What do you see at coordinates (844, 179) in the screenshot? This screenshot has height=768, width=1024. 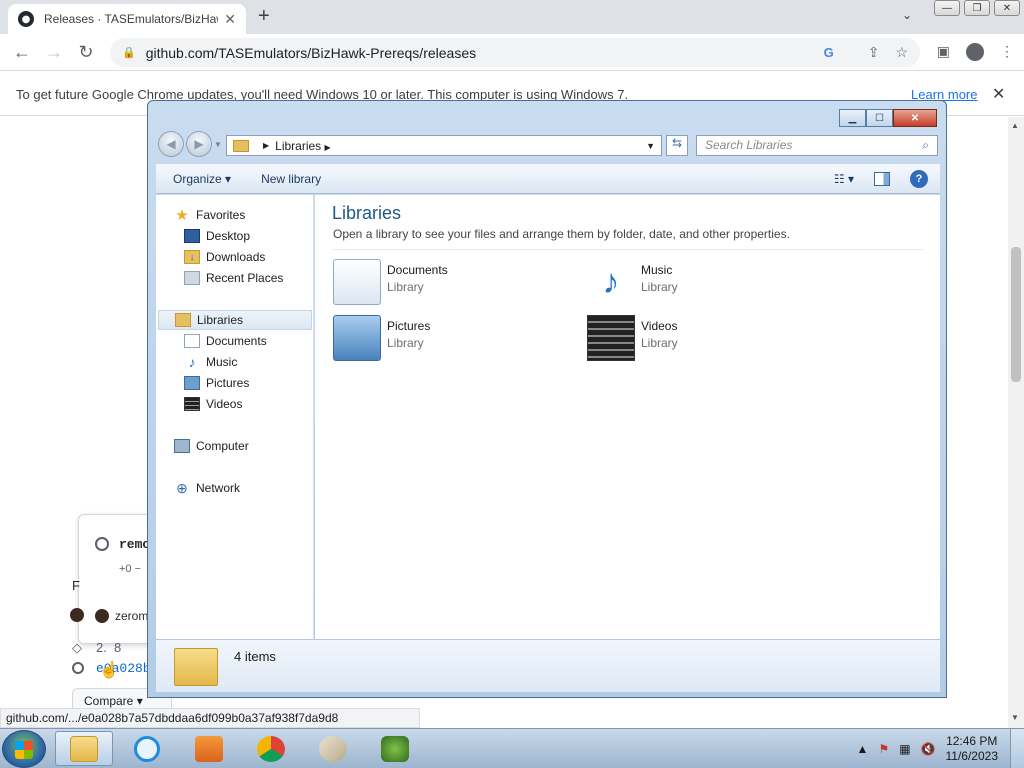 I see `change-view-icon: ☷ ▾` at bounding box center [844, 179].